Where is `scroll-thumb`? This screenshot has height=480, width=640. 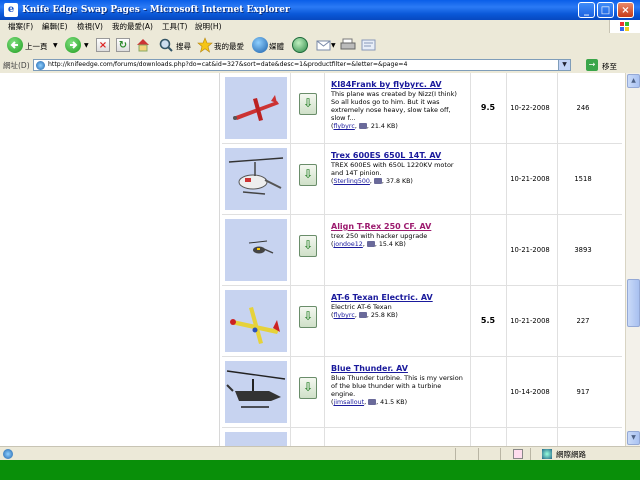
scroll-thumb is located at coordinates (633, 303).